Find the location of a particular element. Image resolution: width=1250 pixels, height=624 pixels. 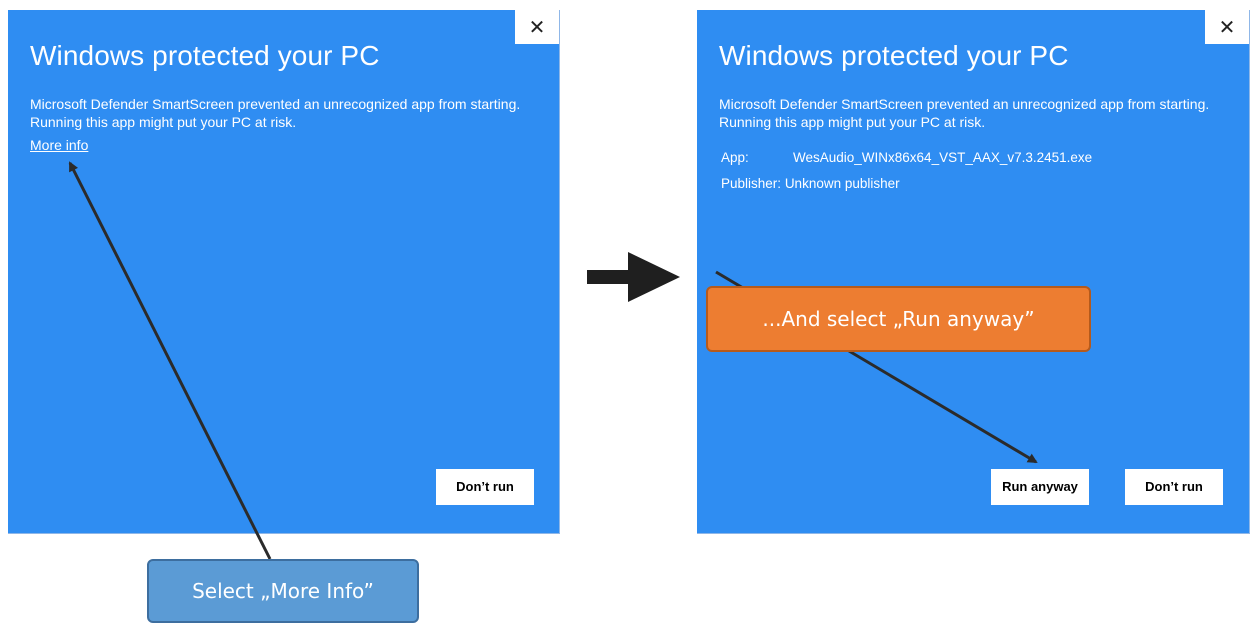

more-info-link: More info is located at coordinates (59, 145).